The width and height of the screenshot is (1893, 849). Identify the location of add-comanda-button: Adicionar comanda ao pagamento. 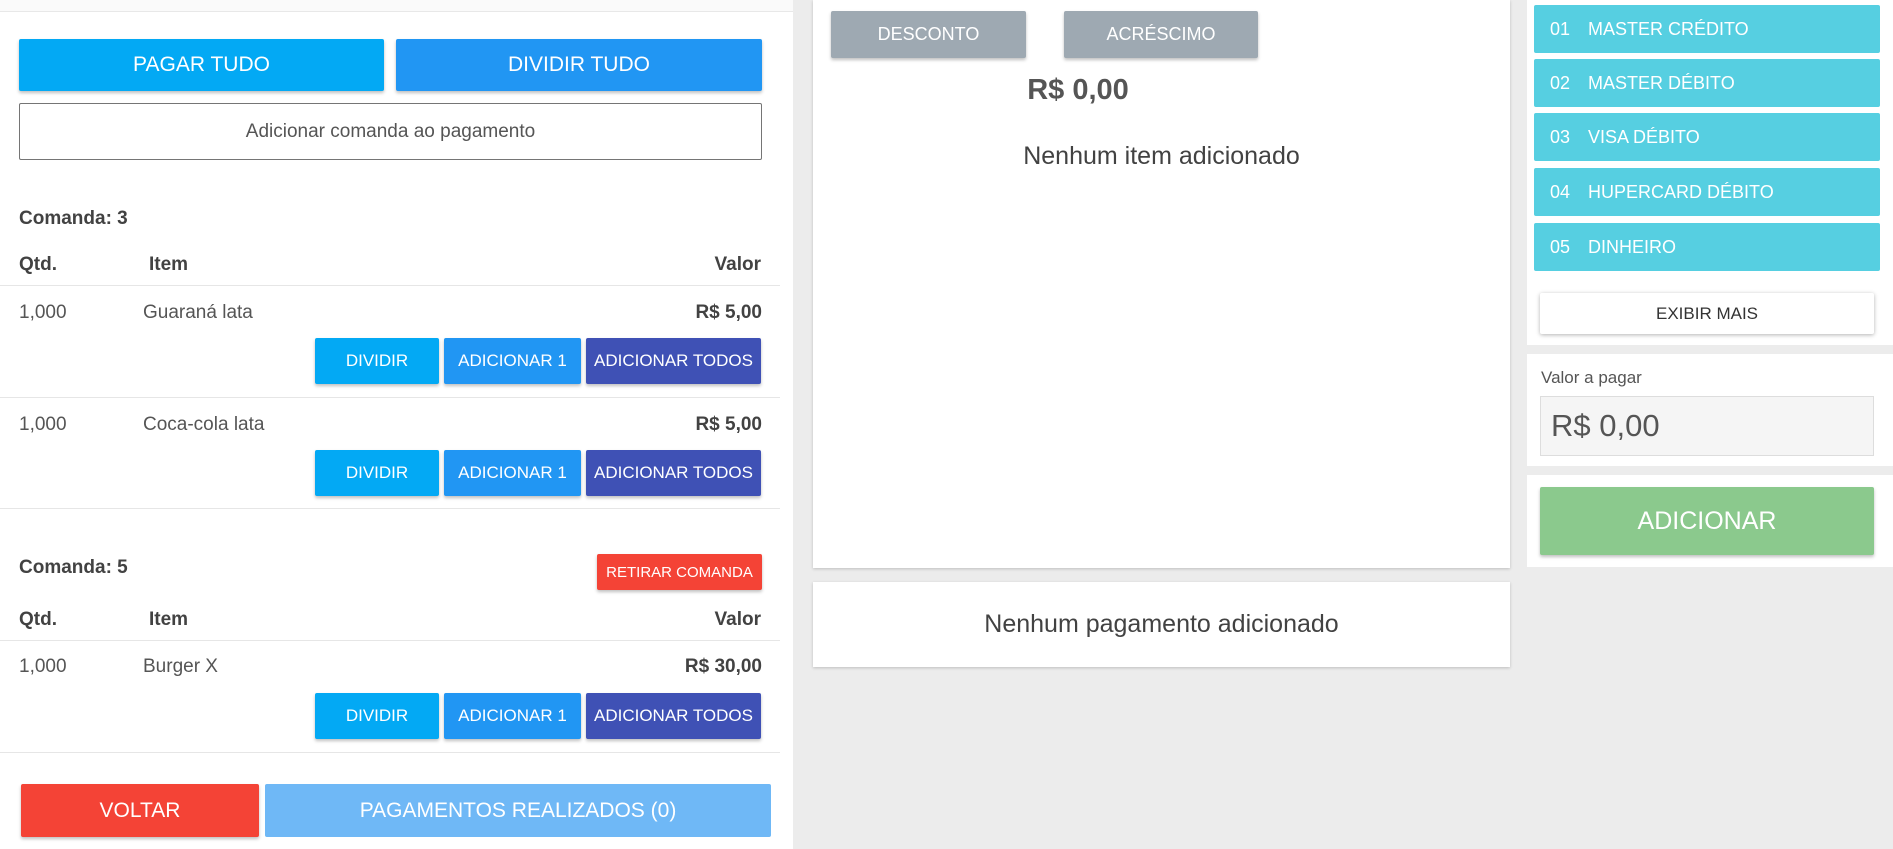
(390, 131).